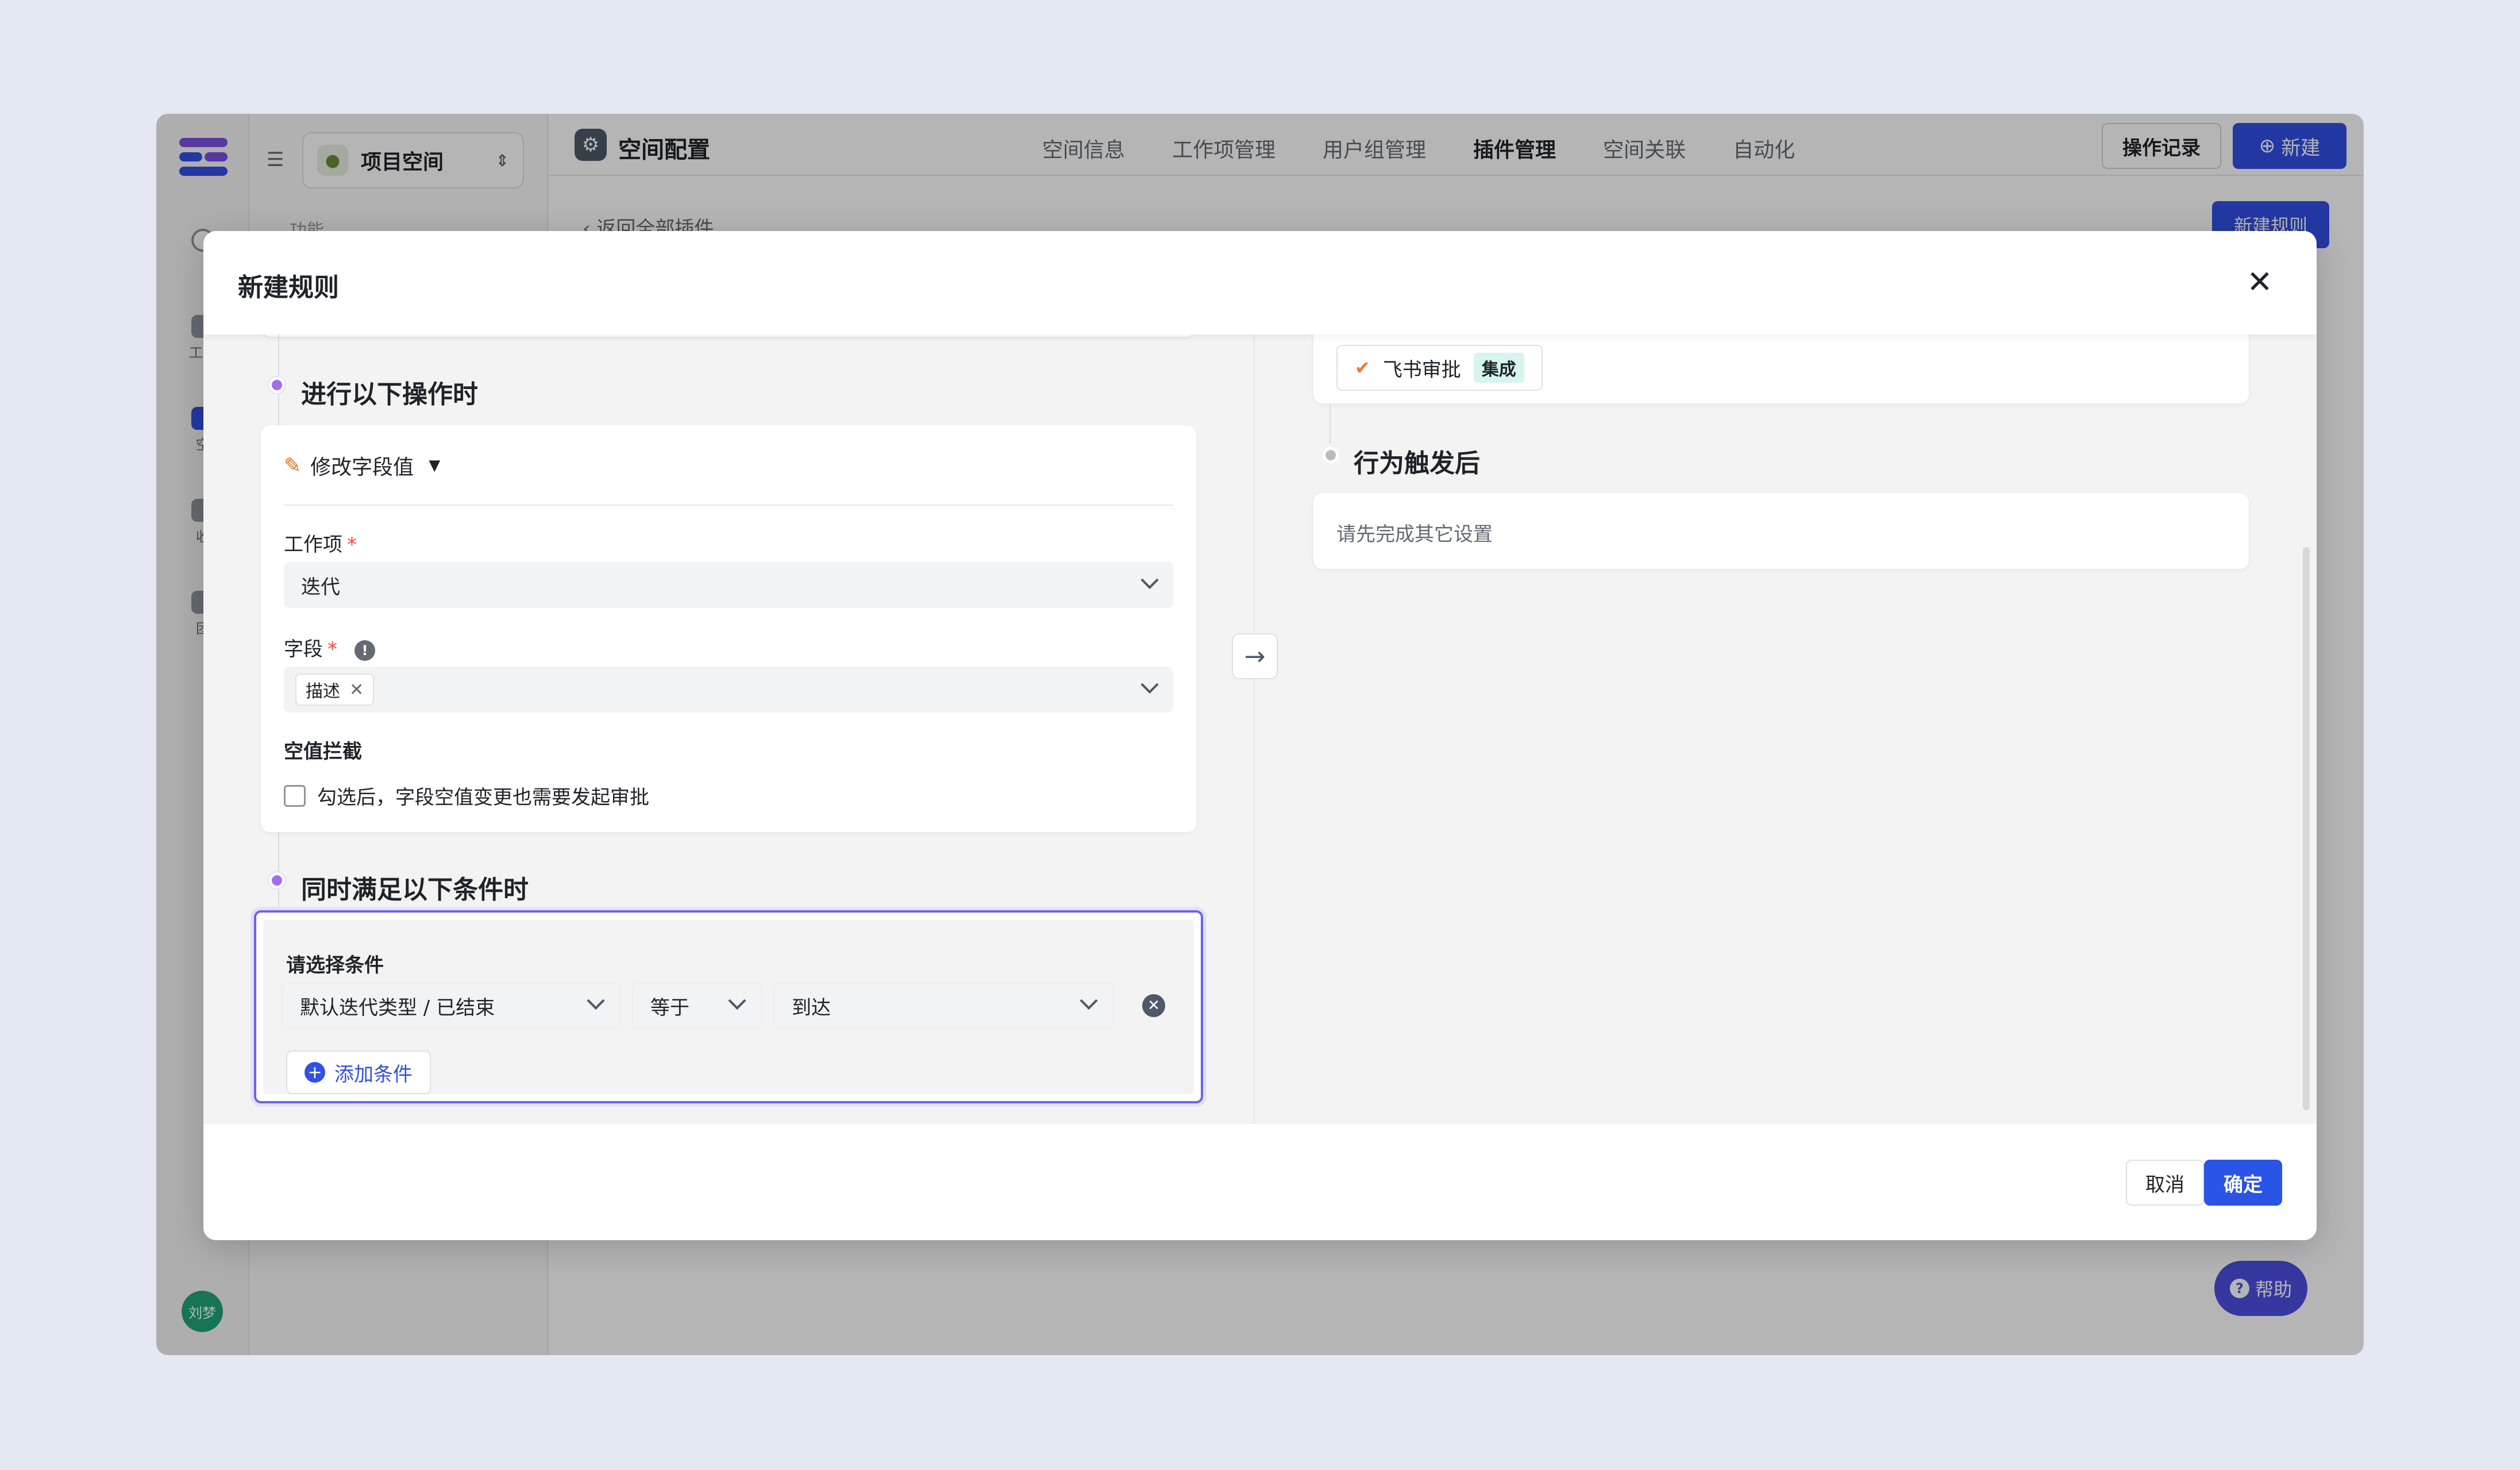 The width and height of the screenshot is (2520, 1470). What do you see at coordinates (729, 585) in the screenshot?
I see `work-item-select: 迭代` at bounding box center [729, 585].